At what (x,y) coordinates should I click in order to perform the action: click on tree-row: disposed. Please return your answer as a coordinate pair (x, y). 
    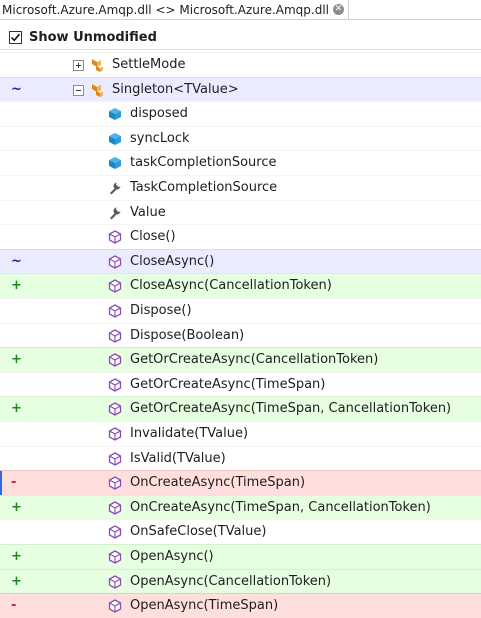
    Looking at the image, I should click on (240, 113).